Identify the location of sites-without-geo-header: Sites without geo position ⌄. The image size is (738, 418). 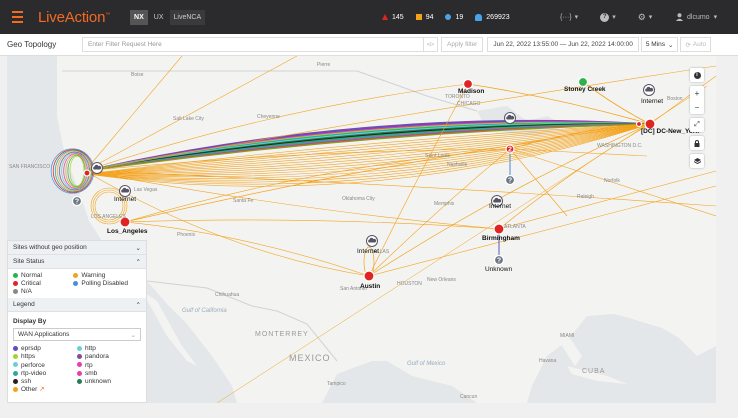
(77, 248).